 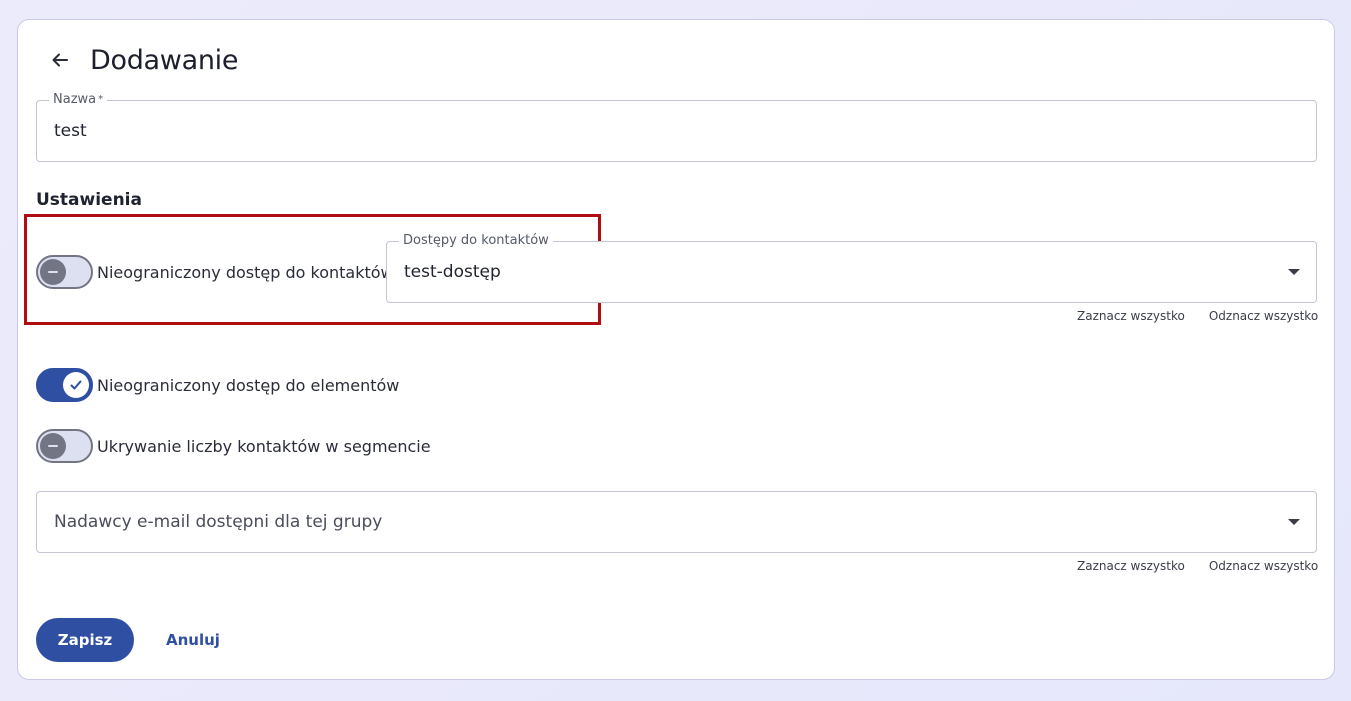 I want to click on unlimited-contacts-switch, so click(x=64, y=272).